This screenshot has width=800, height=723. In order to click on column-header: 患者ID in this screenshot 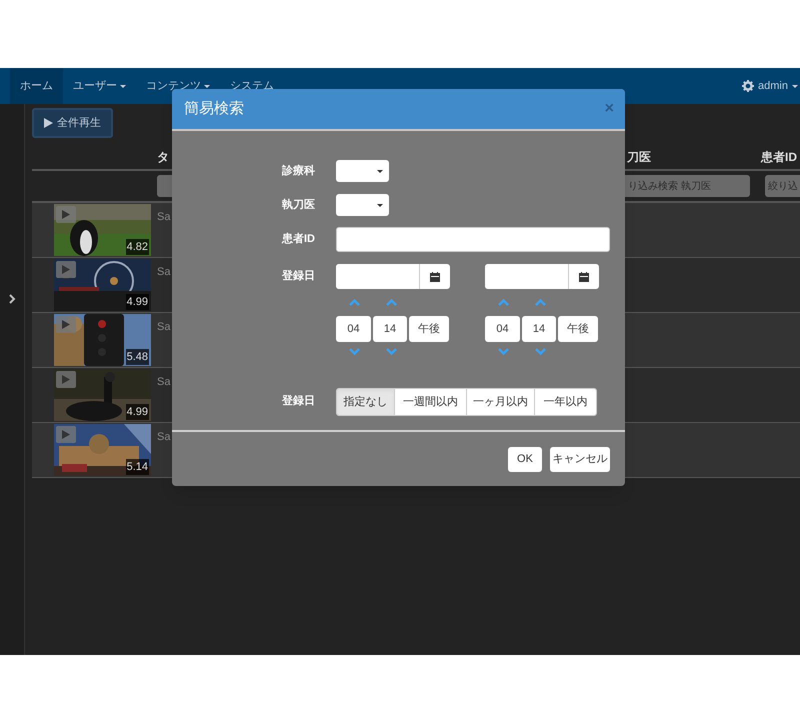, I will do `click(779, 157)`.